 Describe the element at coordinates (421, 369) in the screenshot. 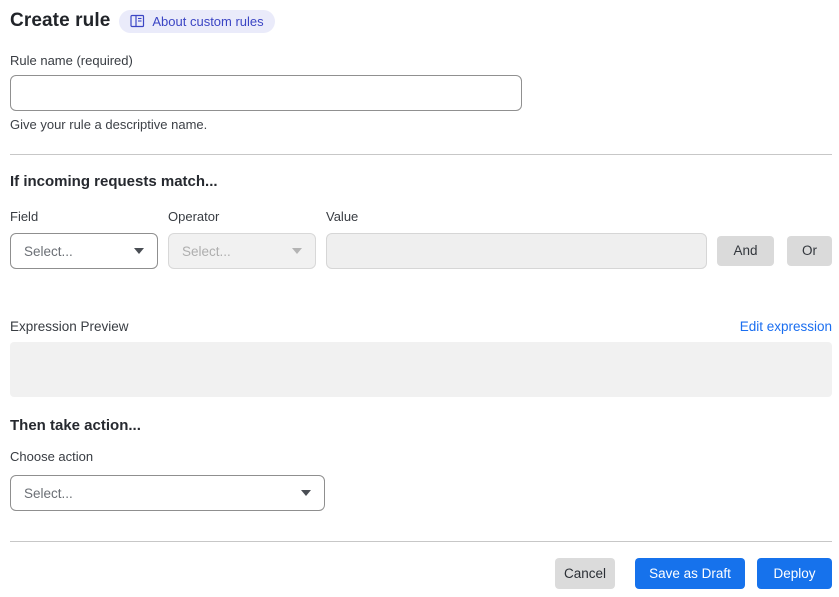

I see `expression-preview-box` at that location.